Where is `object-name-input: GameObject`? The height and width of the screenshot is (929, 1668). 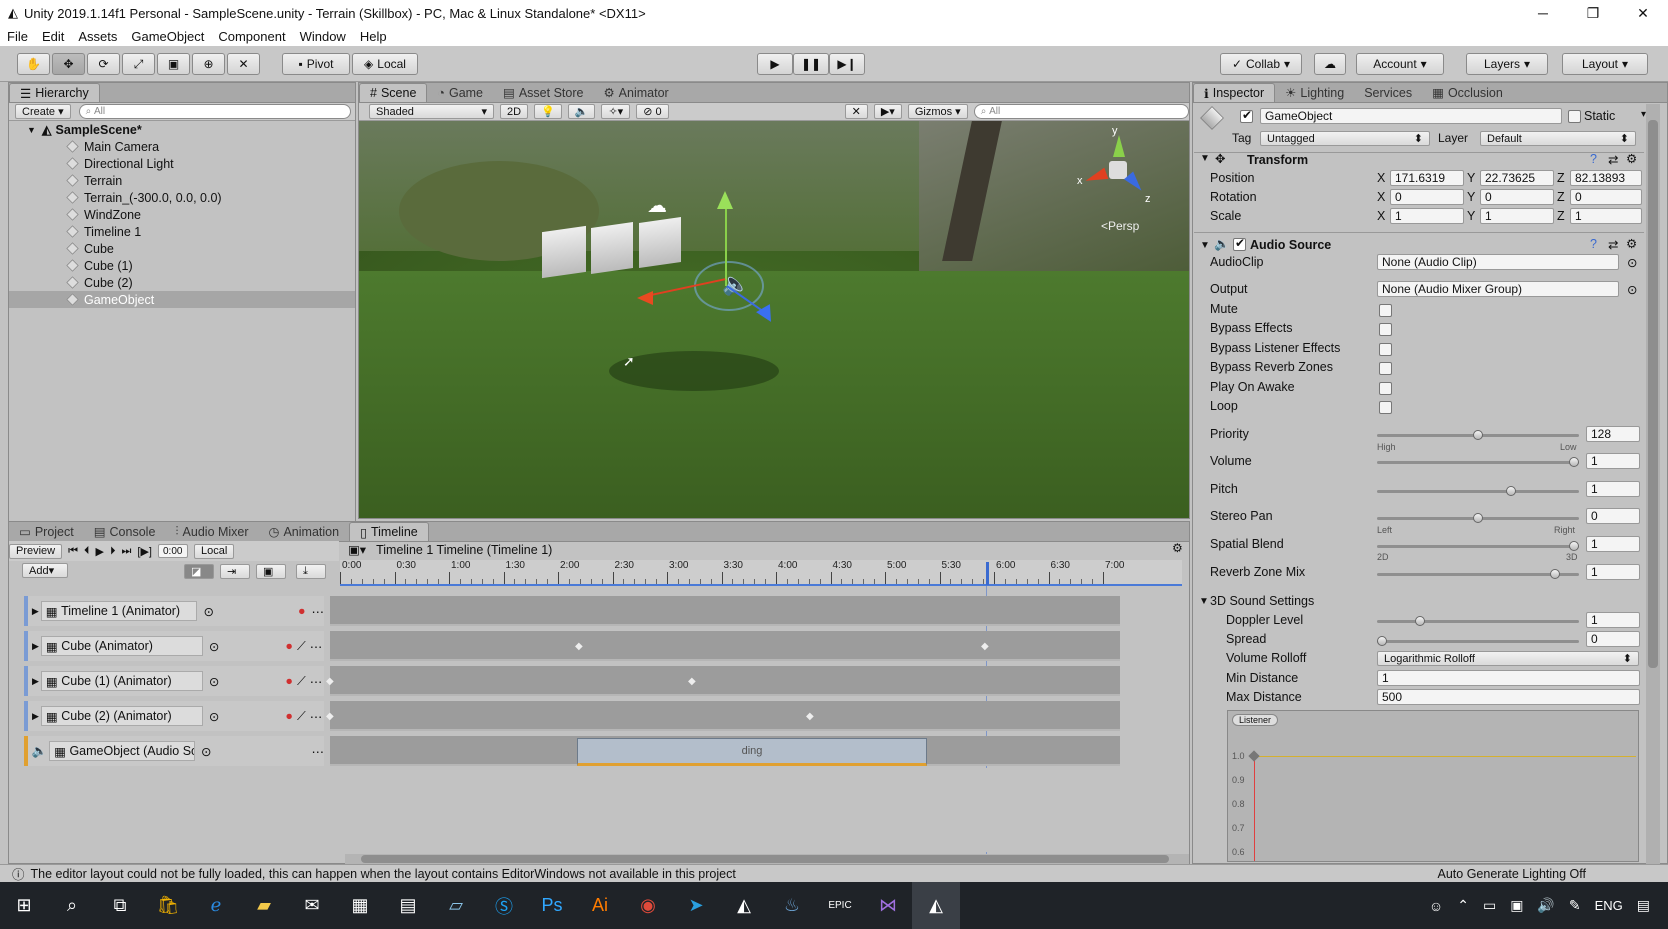
object-name-input: GameObject is located at coordinates (1411, 116).